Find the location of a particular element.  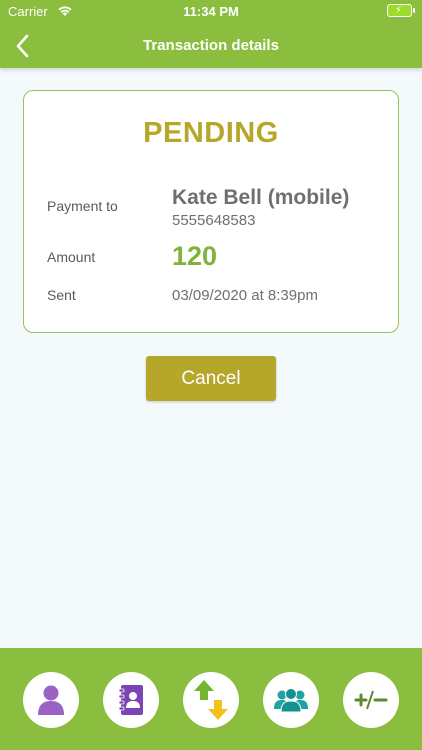

tab-groups is located at coordinates (291, 700).